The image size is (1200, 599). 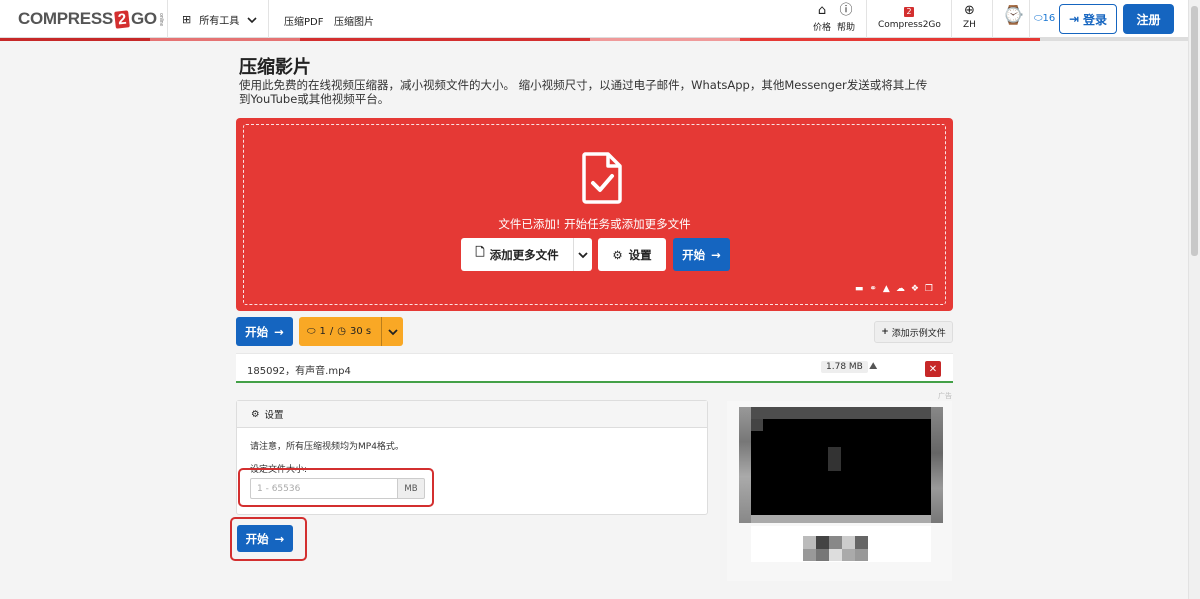 What do you see at coordinates (873, 366) in the screenshot?
I see `cloud-upload-icon: ⛰` at bounding box center [873, 366].